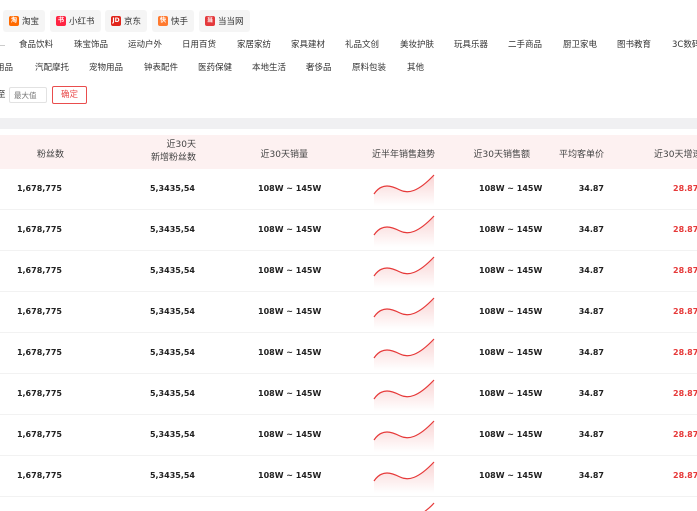 The image size is (697, 511). What do you see at coordinates (2, 45) in the screenshot?
I see `category-separator` at bounding box center [2, 45].